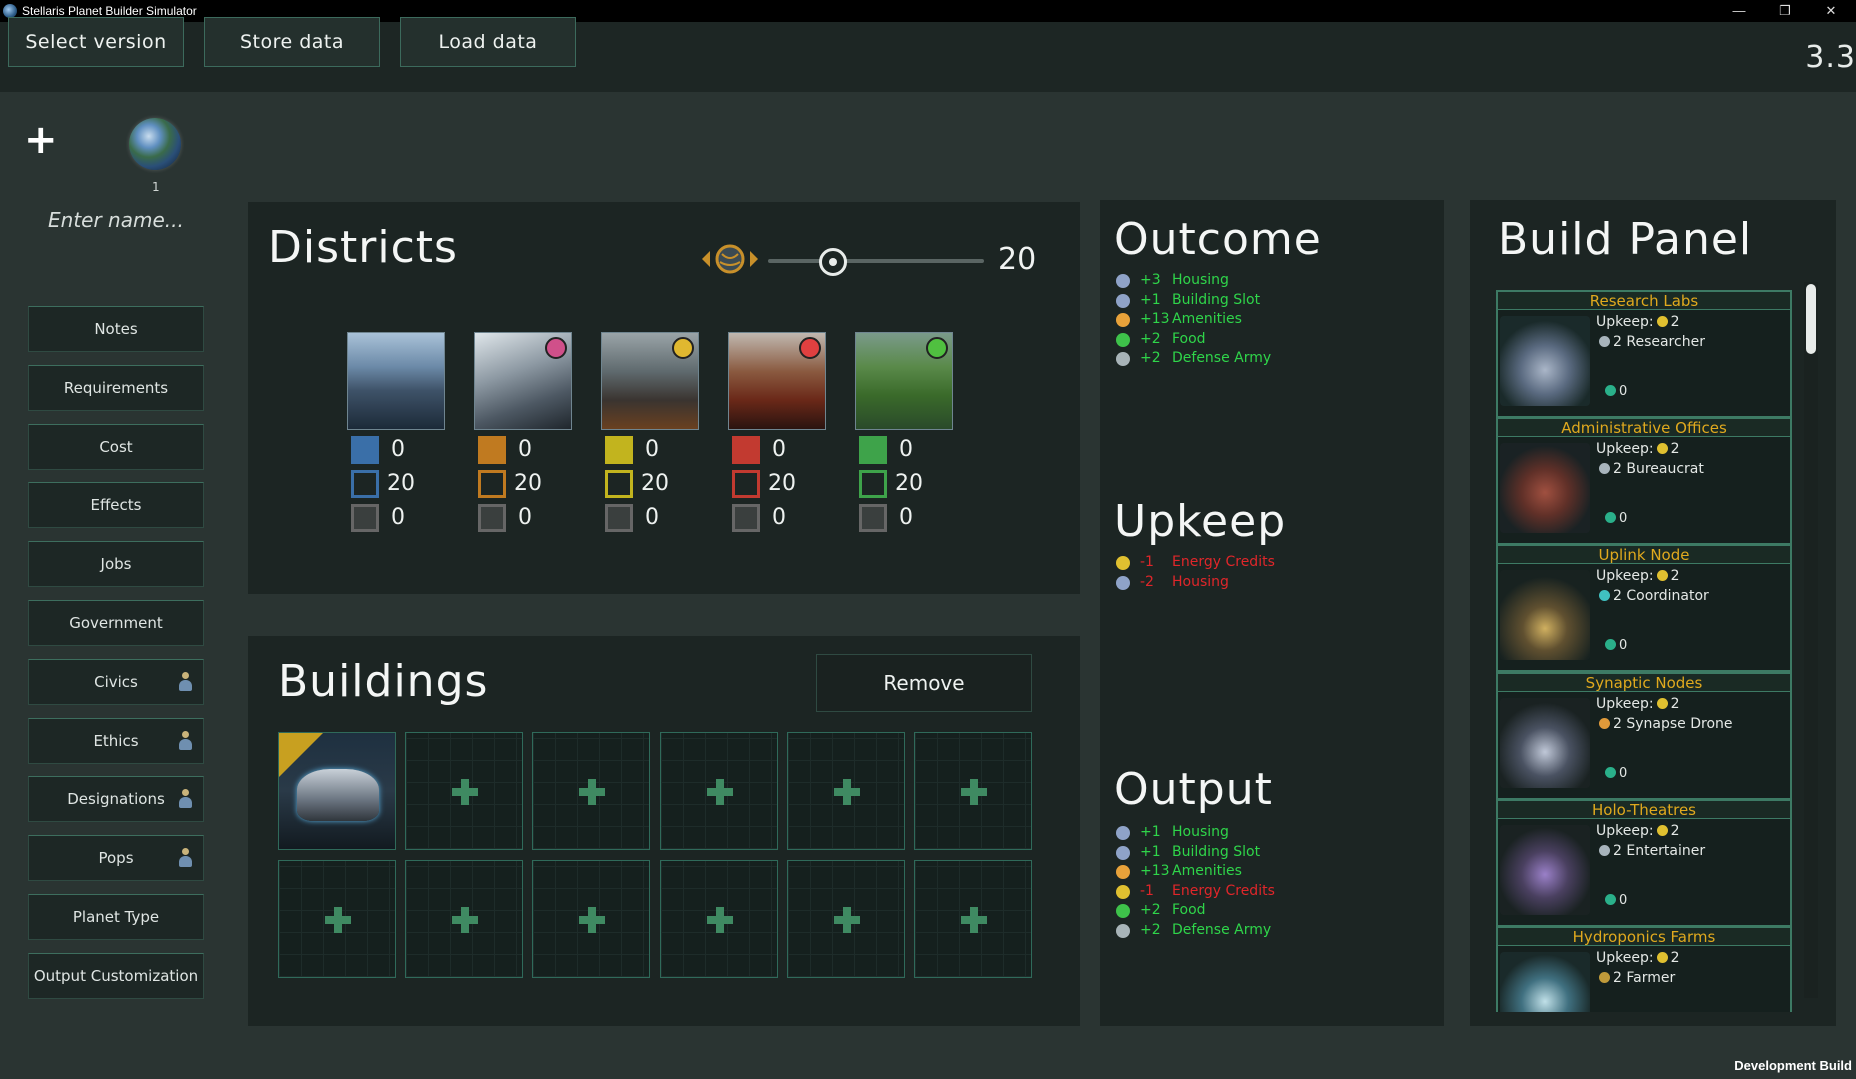 This screenshot has width=1856, height=1079. Describe the element at coordinates (365, 484) in the screenshot. I see `city-district-max-box` at that location.